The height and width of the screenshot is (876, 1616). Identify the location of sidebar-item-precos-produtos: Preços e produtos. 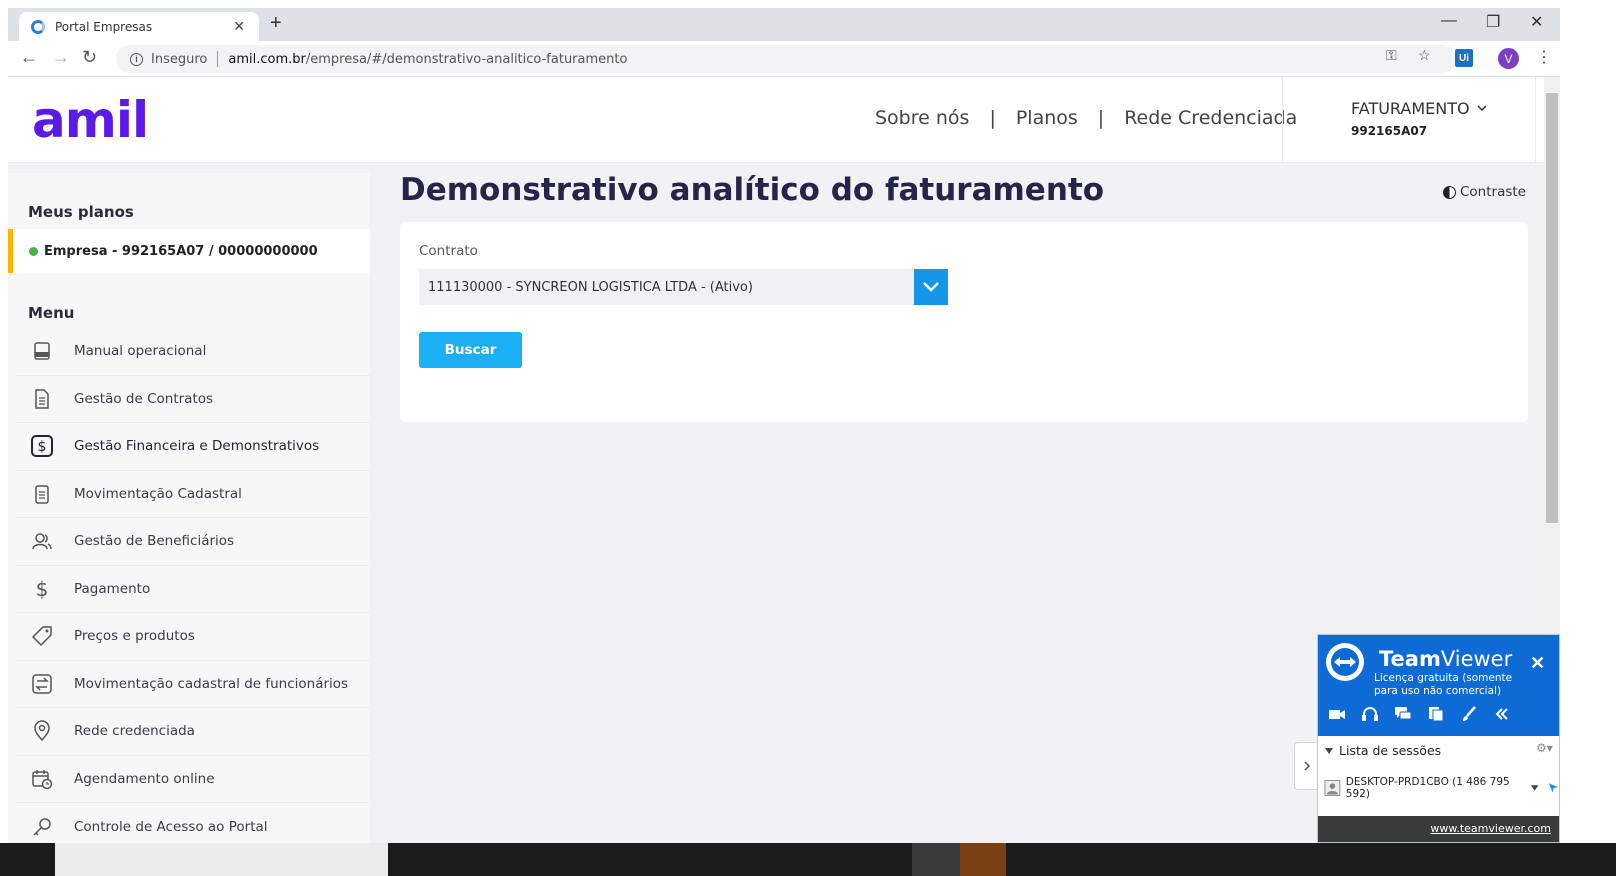
(193, 637).